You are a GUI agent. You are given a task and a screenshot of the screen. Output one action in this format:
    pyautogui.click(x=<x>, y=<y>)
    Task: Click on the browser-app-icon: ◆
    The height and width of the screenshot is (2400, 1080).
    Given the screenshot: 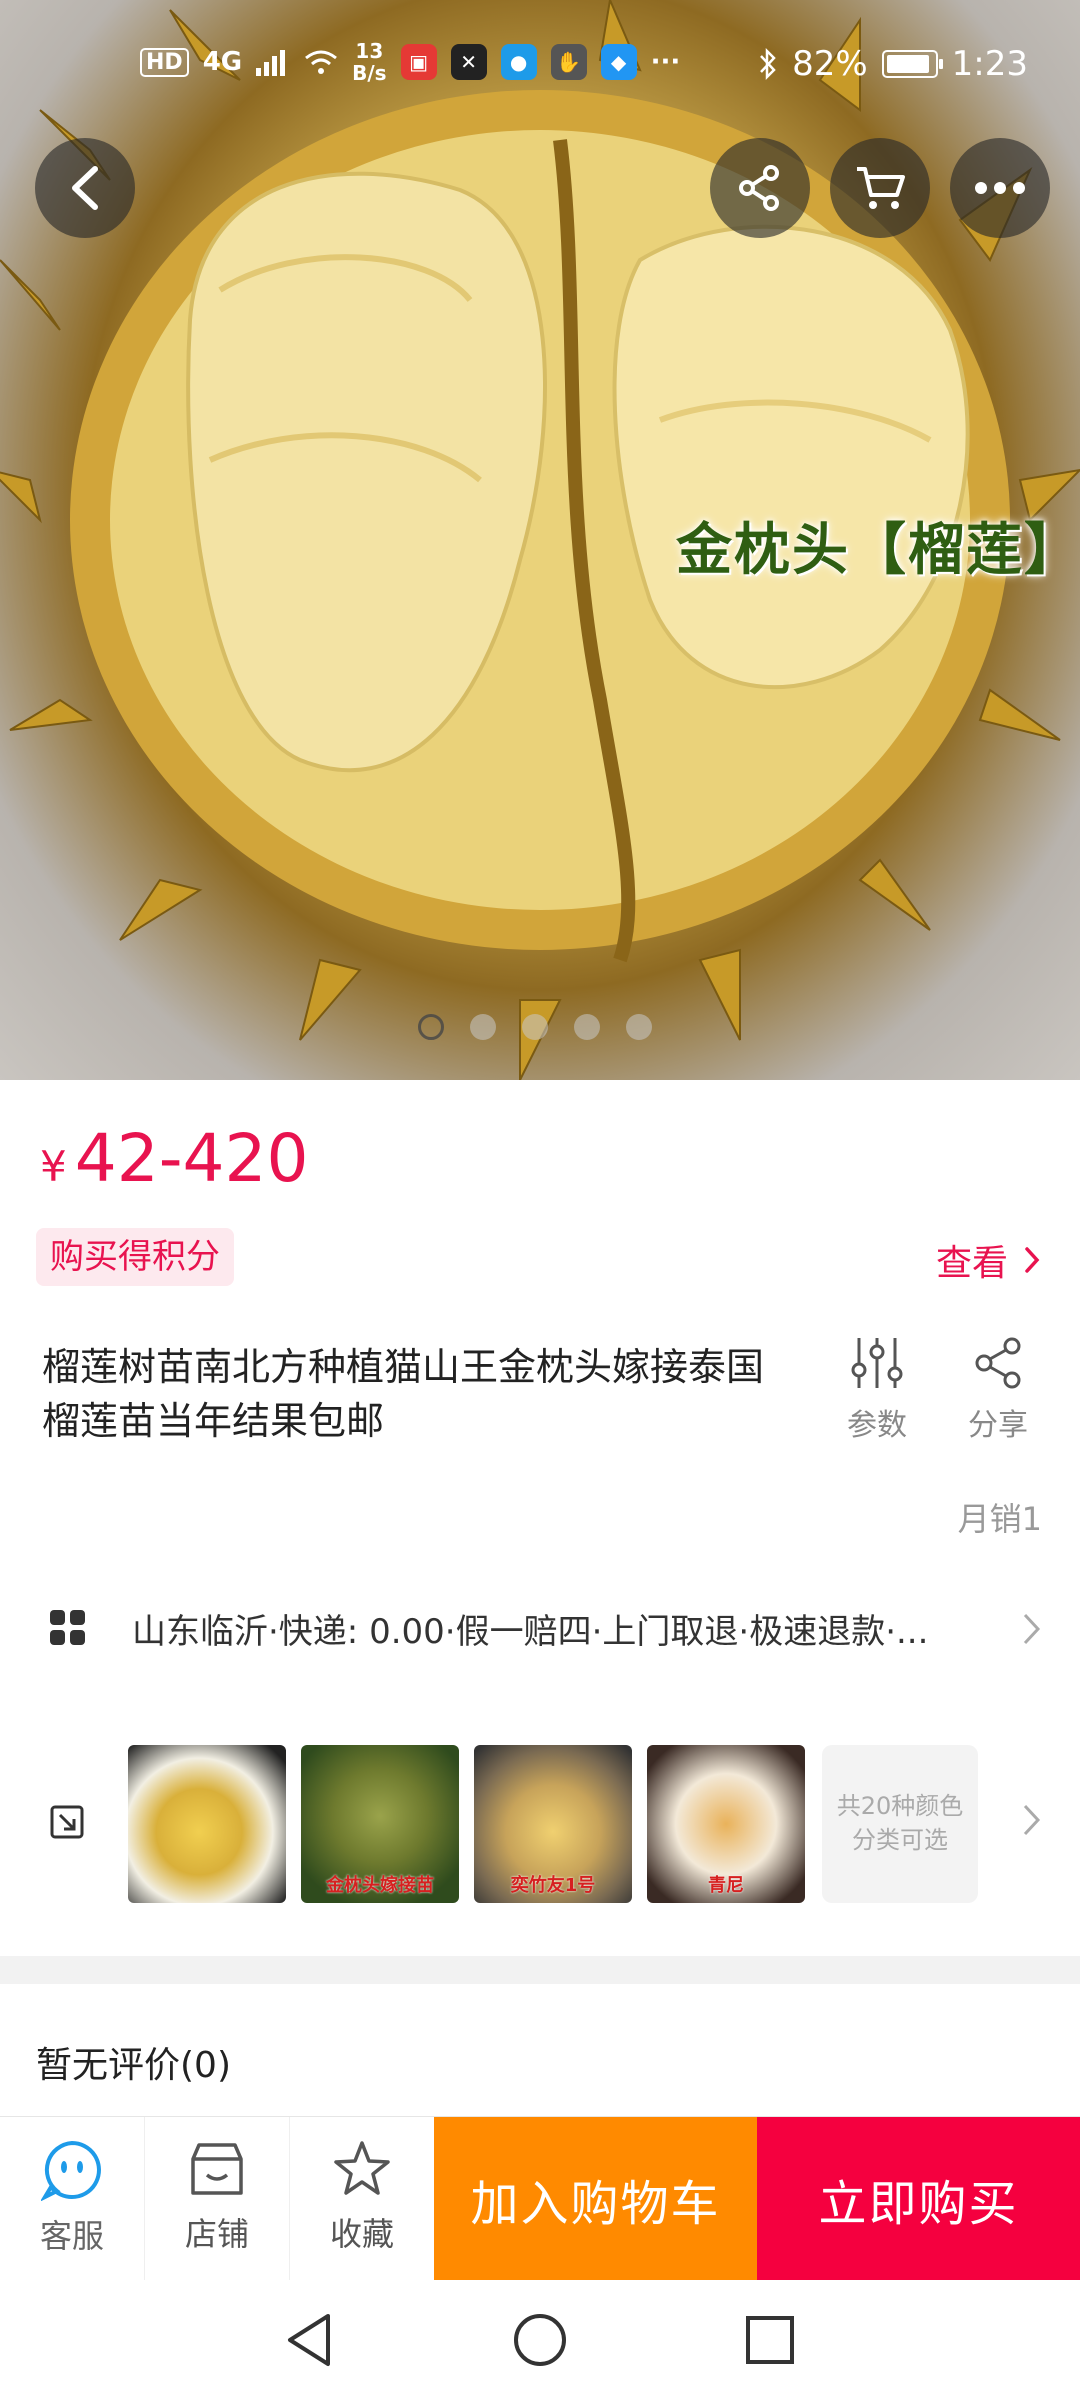 What is the action you would take?
    pyautogui.click(x=618, y=62)
    